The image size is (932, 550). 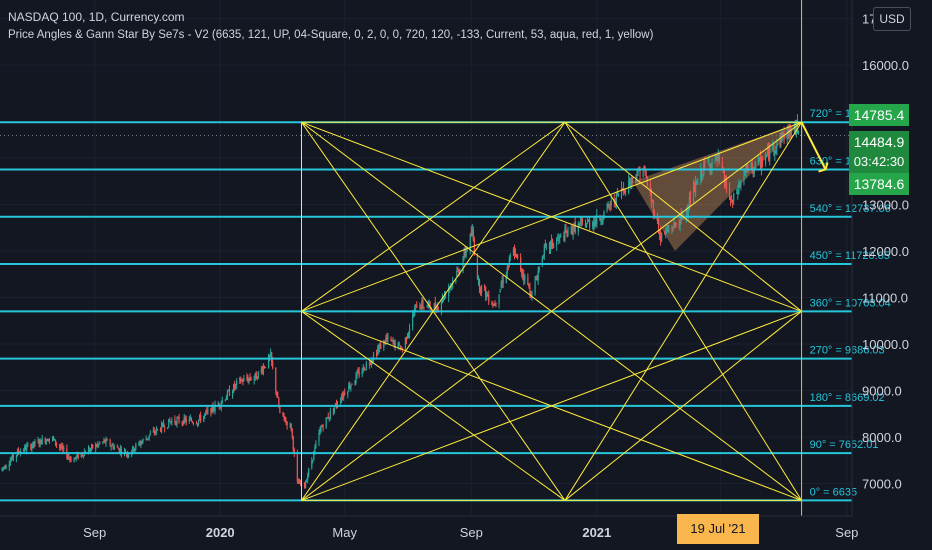 I want to click on countdown-value: 03:42:30, so click(x=879, y=161).